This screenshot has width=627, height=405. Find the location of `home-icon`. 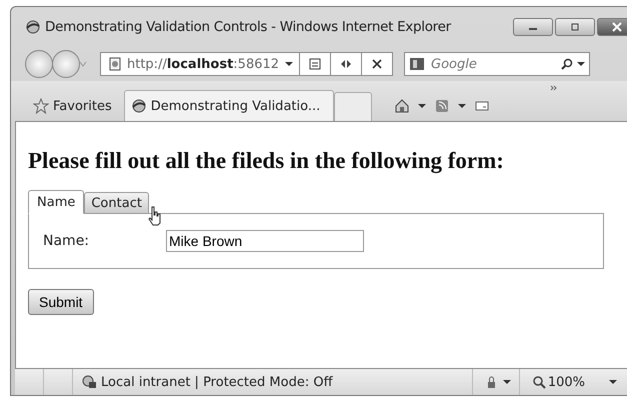

home-icon is located at coordinates (402, 106).